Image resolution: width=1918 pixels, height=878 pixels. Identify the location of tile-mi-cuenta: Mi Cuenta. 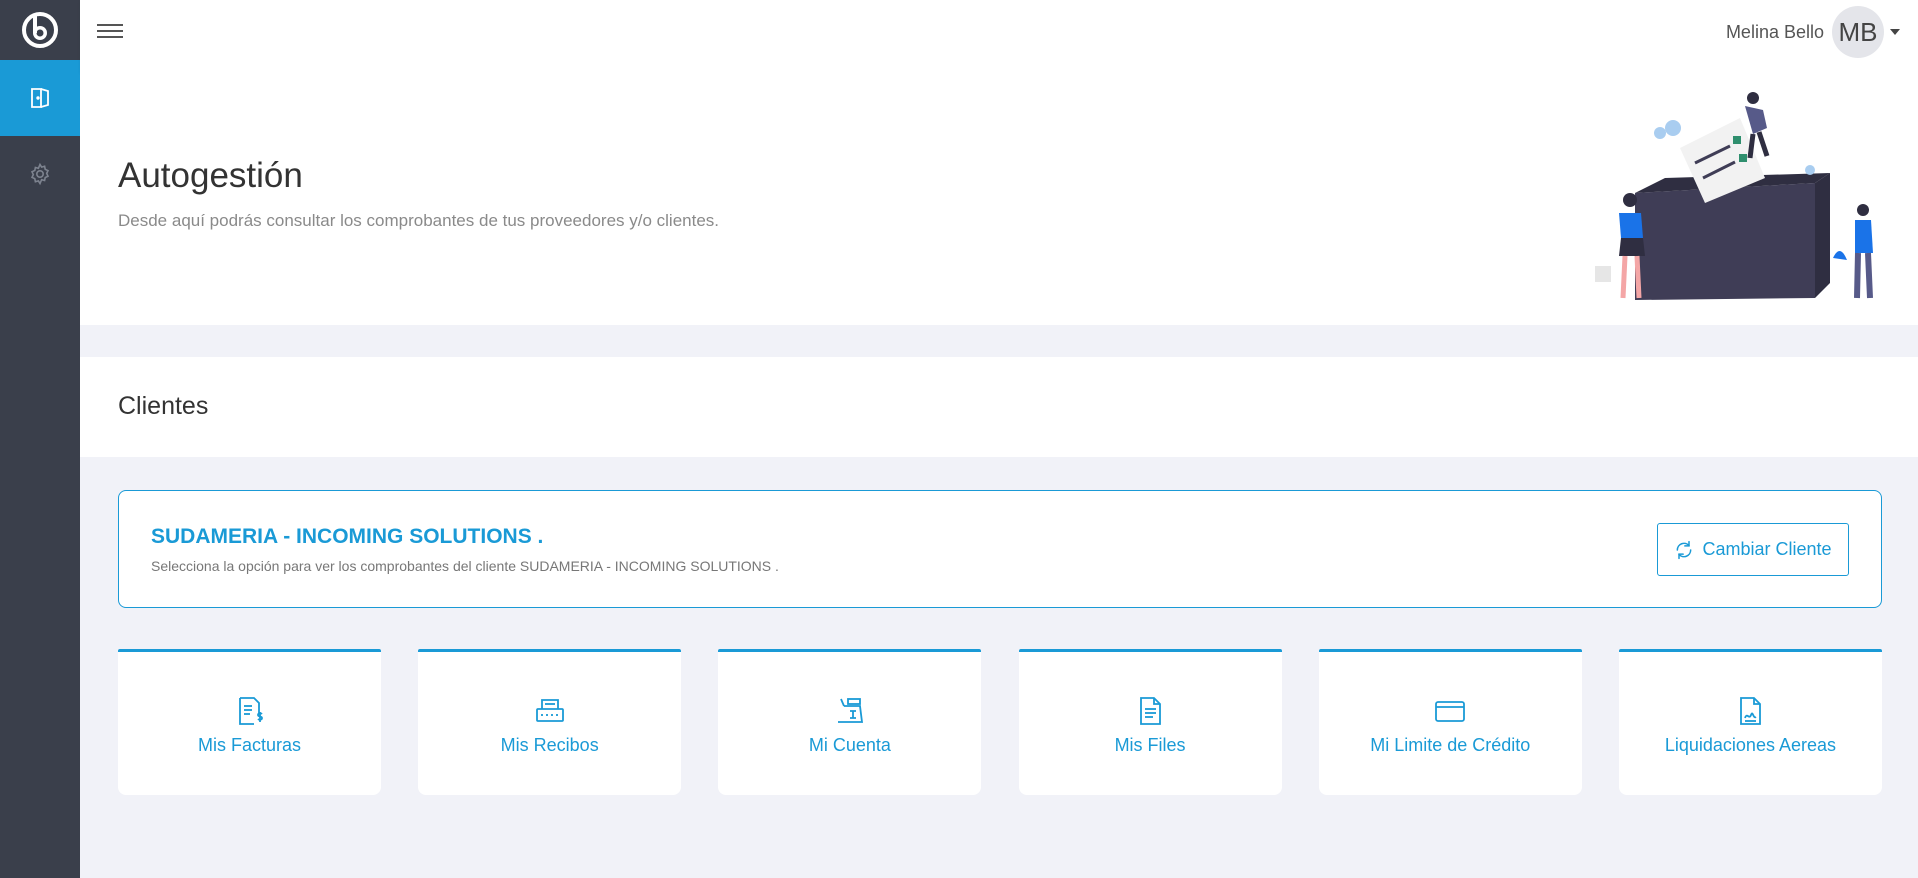
(850, 722).